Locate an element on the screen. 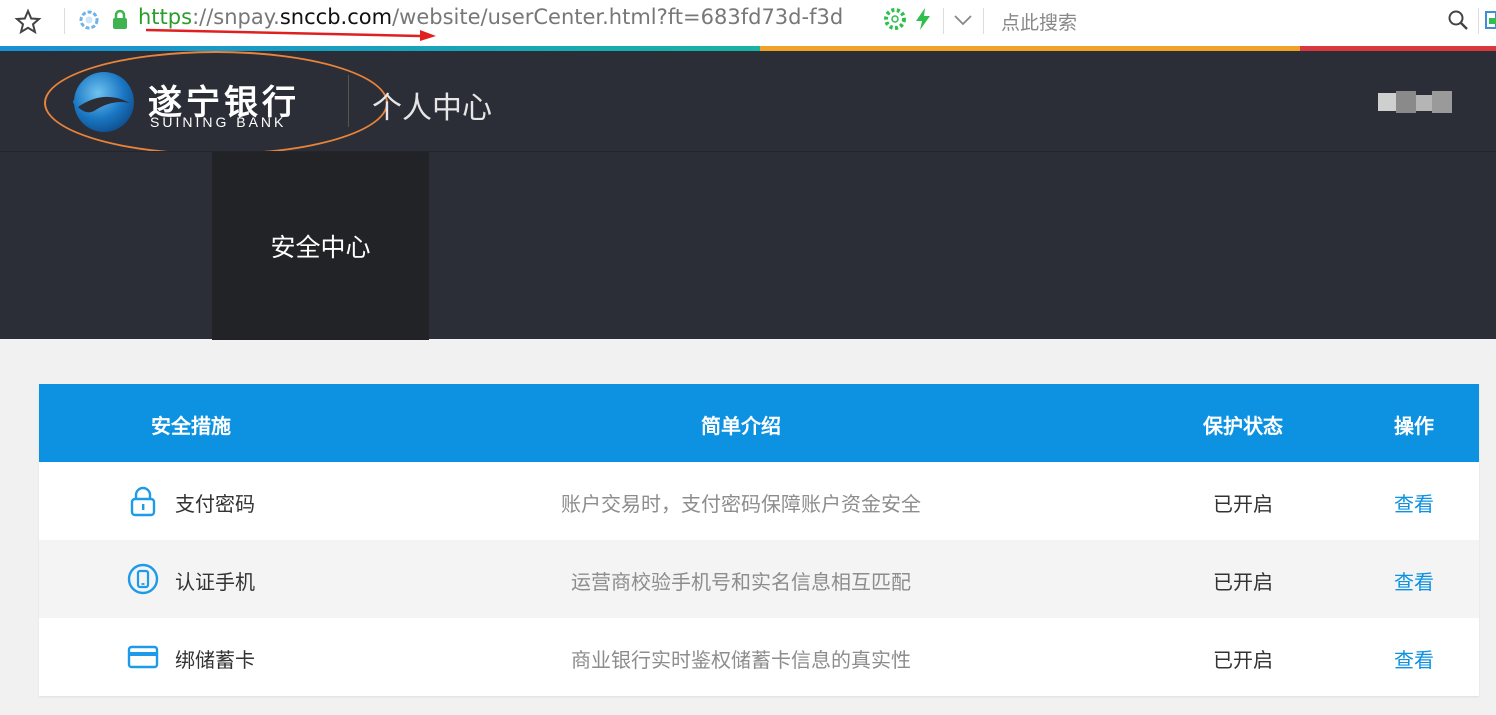 This screenshot has height=715, width=1496. annotation-arrow is located at coordinates (290, 34).